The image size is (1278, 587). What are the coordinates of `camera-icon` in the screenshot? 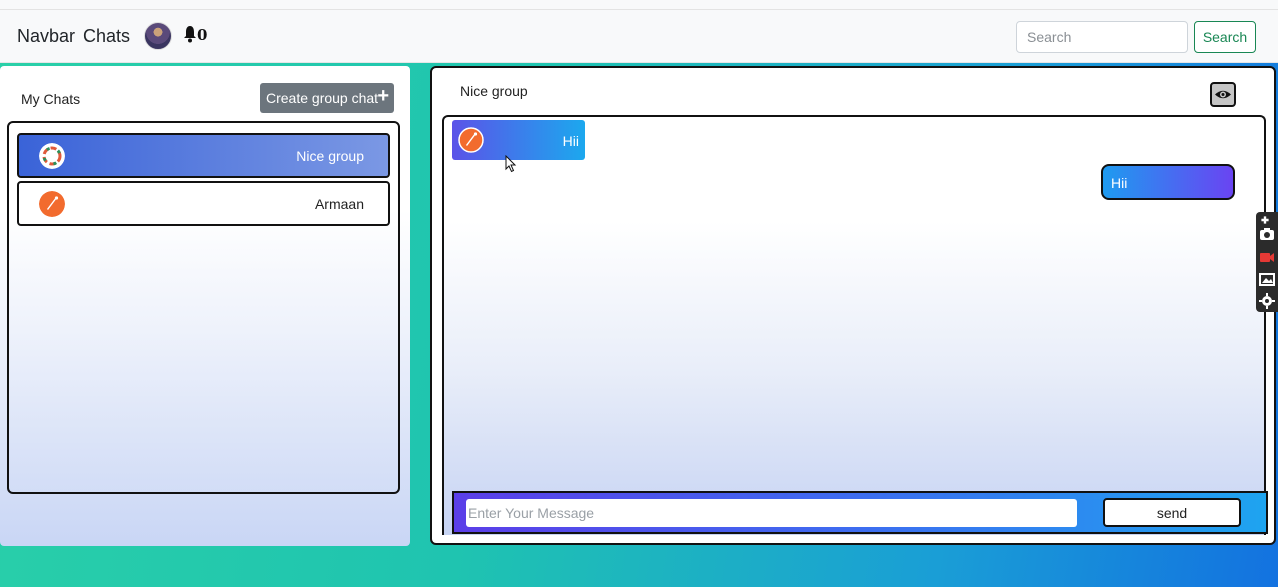 It's located at (1267, 234).